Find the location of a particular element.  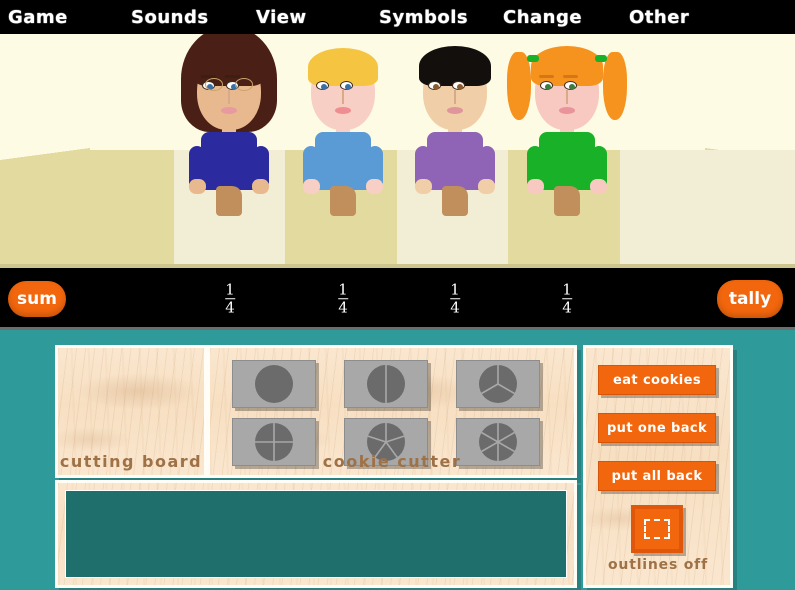

fraction-2-numerator: 1 is located at coordinates (343, 289).